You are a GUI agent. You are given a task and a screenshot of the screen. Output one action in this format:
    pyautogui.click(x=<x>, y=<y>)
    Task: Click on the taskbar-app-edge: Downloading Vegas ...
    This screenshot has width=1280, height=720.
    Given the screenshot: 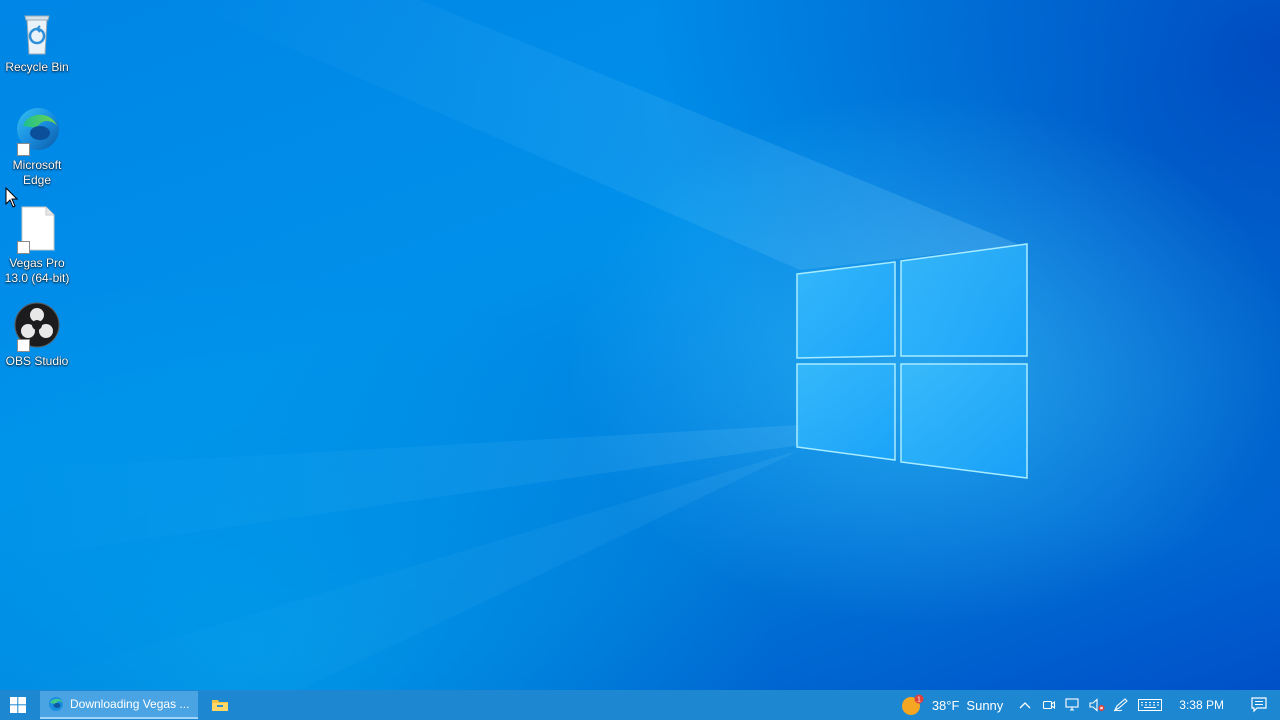 What is the action you would take?
    pyautogui.click(x=119, y=705)
    